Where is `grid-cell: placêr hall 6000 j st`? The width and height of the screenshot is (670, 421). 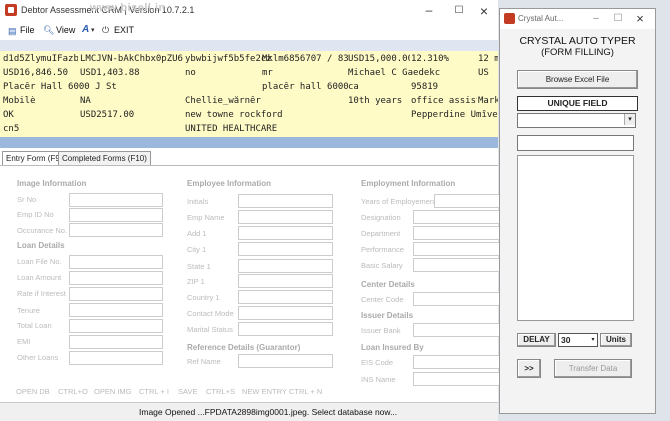
grid-cell: placêr hall 6000 j st is located at coordinates (305, 87).